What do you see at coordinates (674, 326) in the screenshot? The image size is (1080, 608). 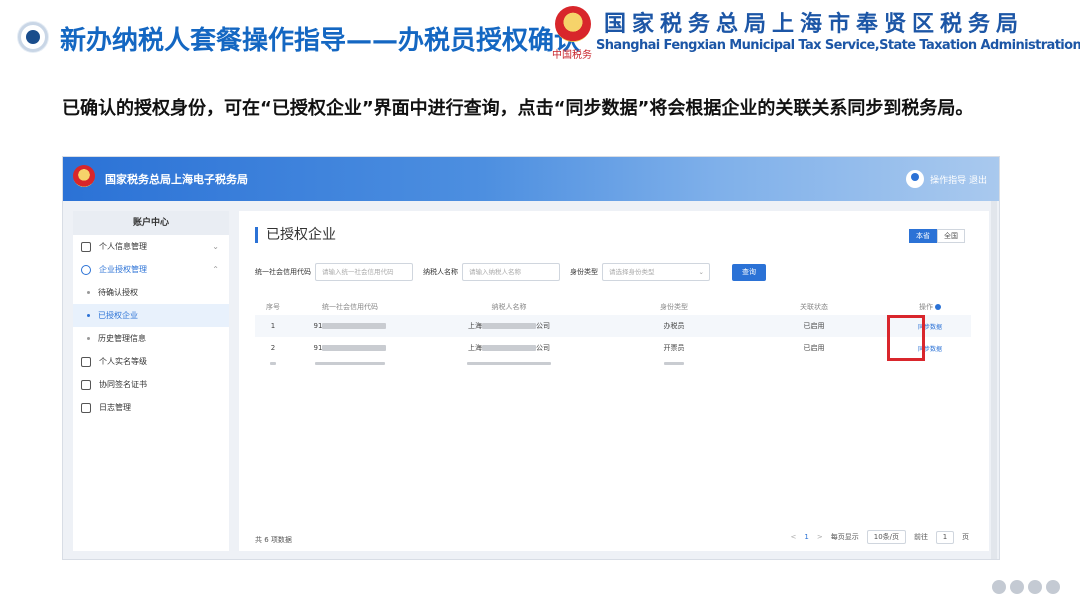 I see `row-identity: 办税员` at bounding box center [674, 326].